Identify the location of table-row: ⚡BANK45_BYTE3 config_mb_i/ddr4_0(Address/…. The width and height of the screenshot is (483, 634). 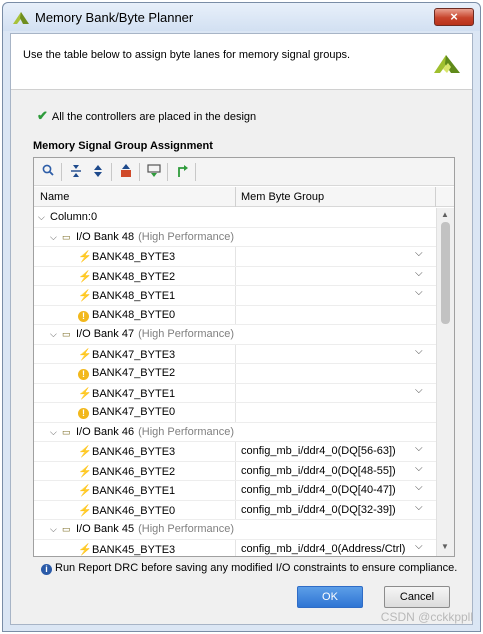
(235, 547).